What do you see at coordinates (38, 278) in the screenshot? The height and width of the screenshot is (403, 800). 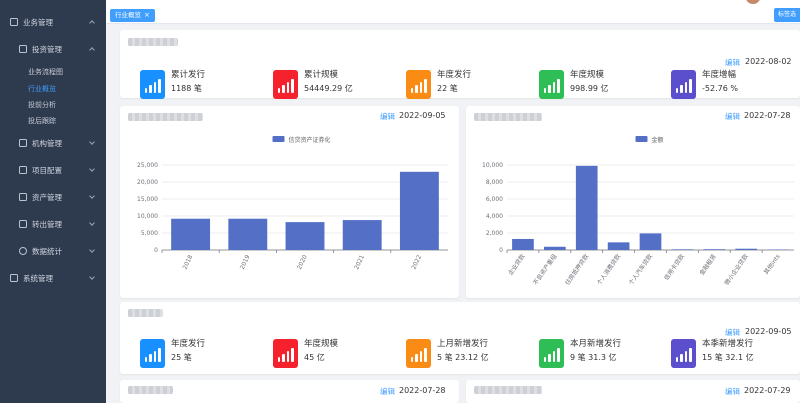 I see `sidebar-item-label: 系统管理` at bounding box center [38, 278].